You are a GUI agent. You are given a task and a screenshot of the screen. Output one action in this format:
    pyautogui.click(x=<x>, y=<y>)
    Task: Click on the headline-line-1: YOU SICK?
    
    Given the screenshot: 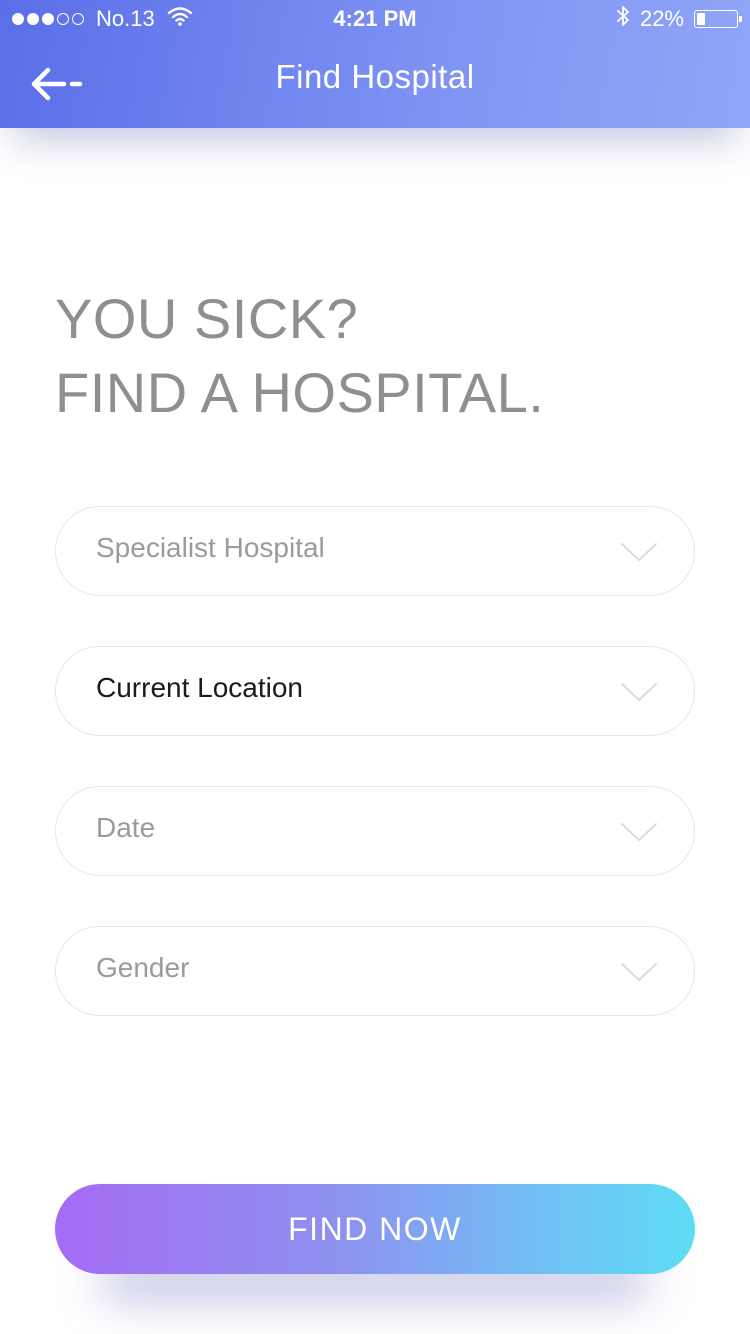 What is the action you would take?
    pyautogui.click(x=207, y=318)
    